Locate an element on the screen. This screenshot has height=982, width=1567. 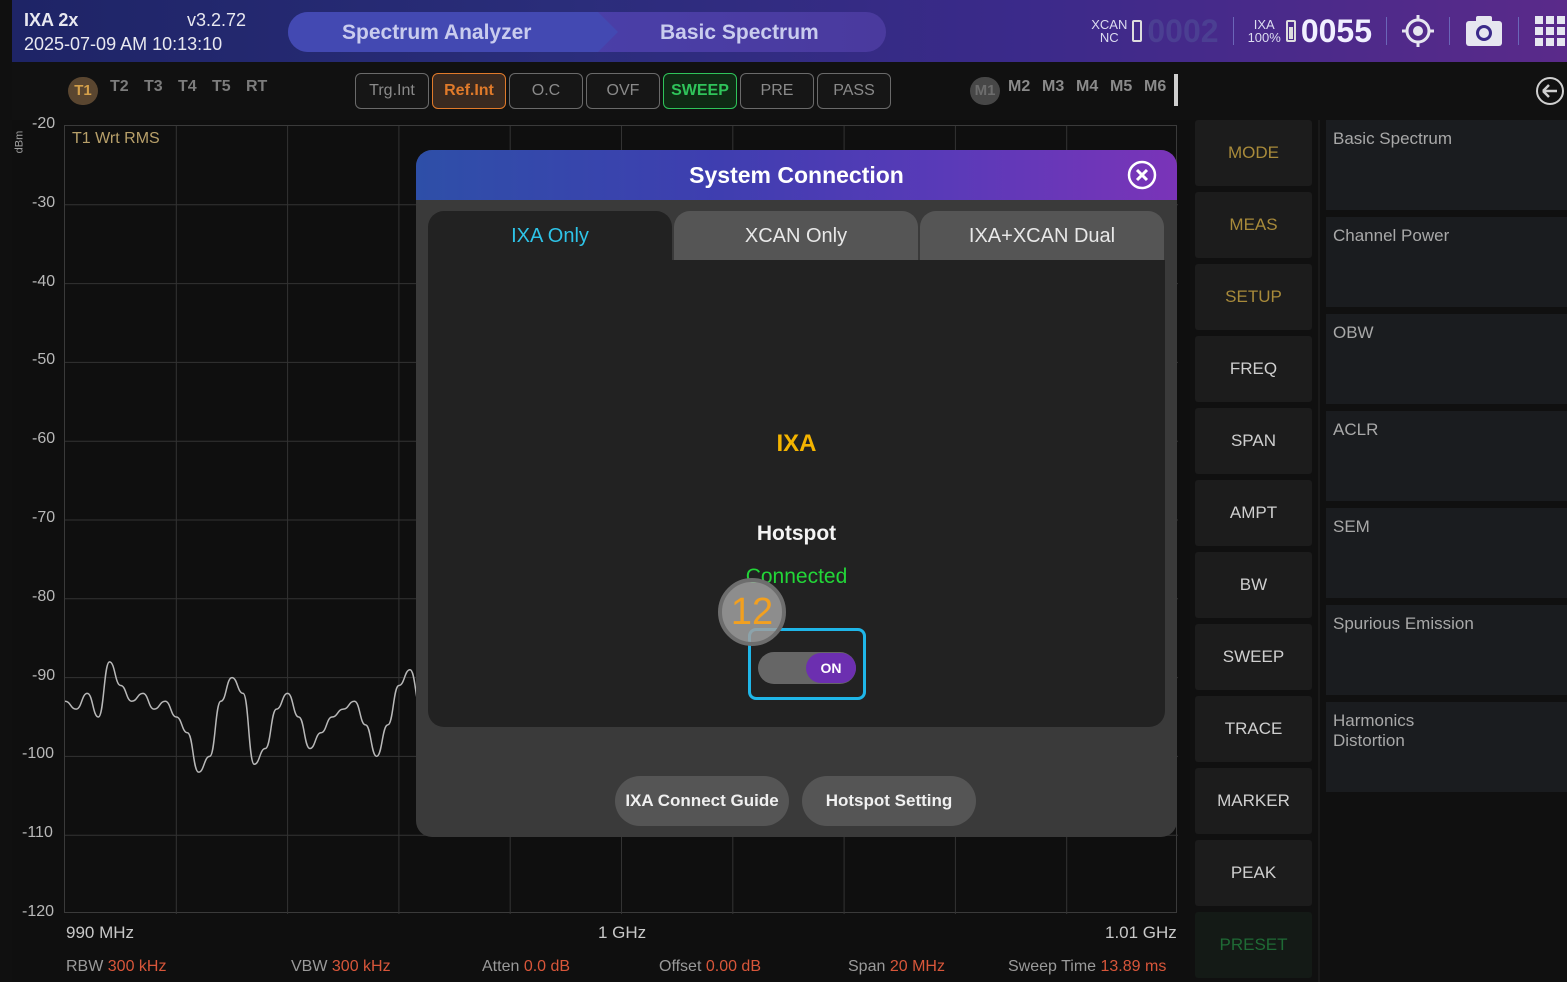
menu-mode: MODE is located at coordinates (1253, 153).